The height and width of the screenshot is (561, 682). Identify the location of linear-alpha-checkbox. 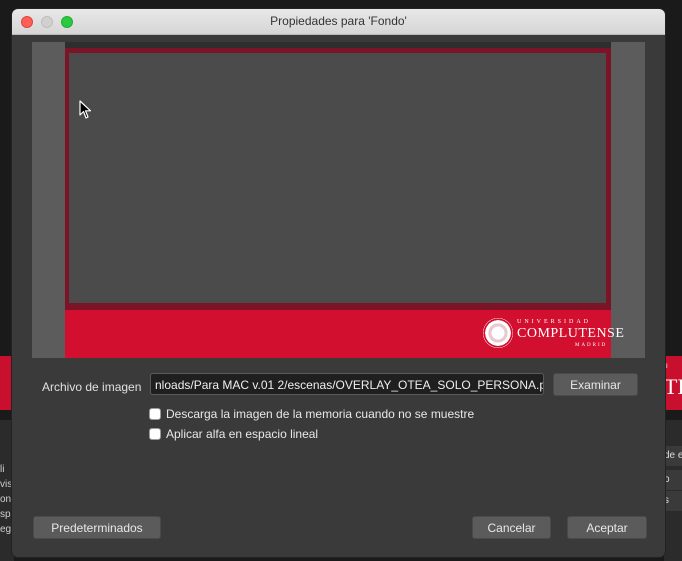
(155, 434).